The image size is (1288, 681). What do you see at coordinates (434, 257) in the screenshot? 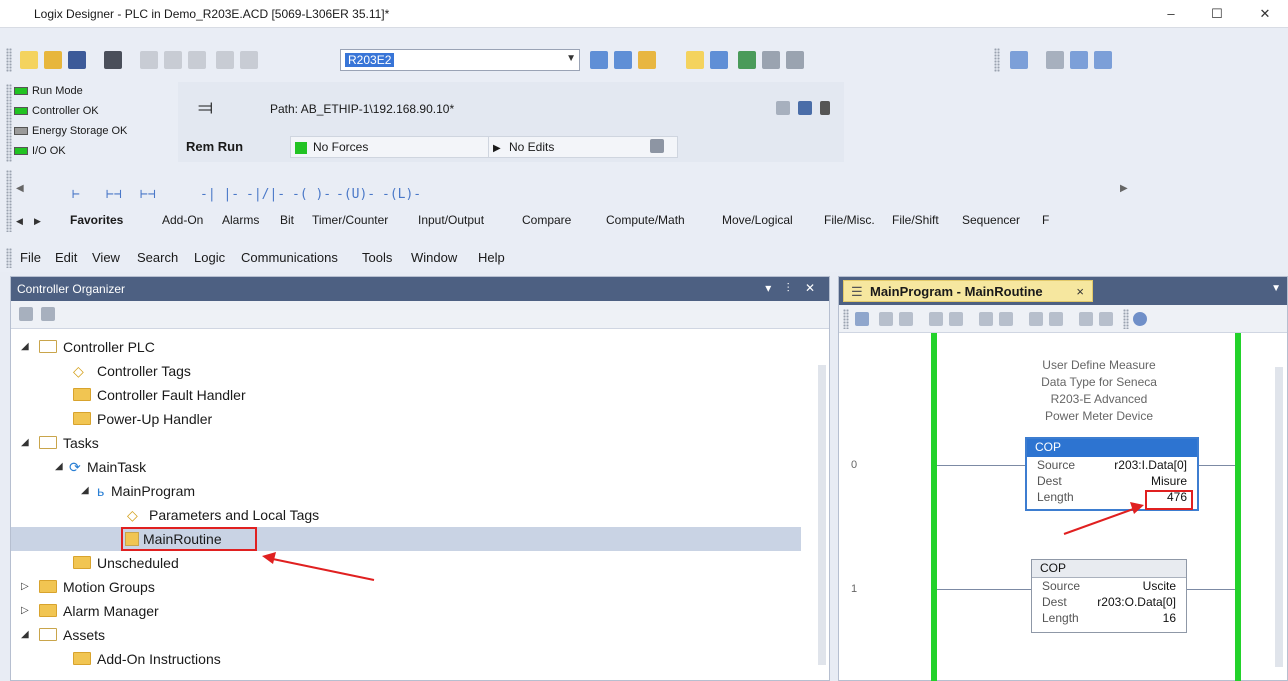
I see `menu-window: Window` at bounding box center [434, 257].